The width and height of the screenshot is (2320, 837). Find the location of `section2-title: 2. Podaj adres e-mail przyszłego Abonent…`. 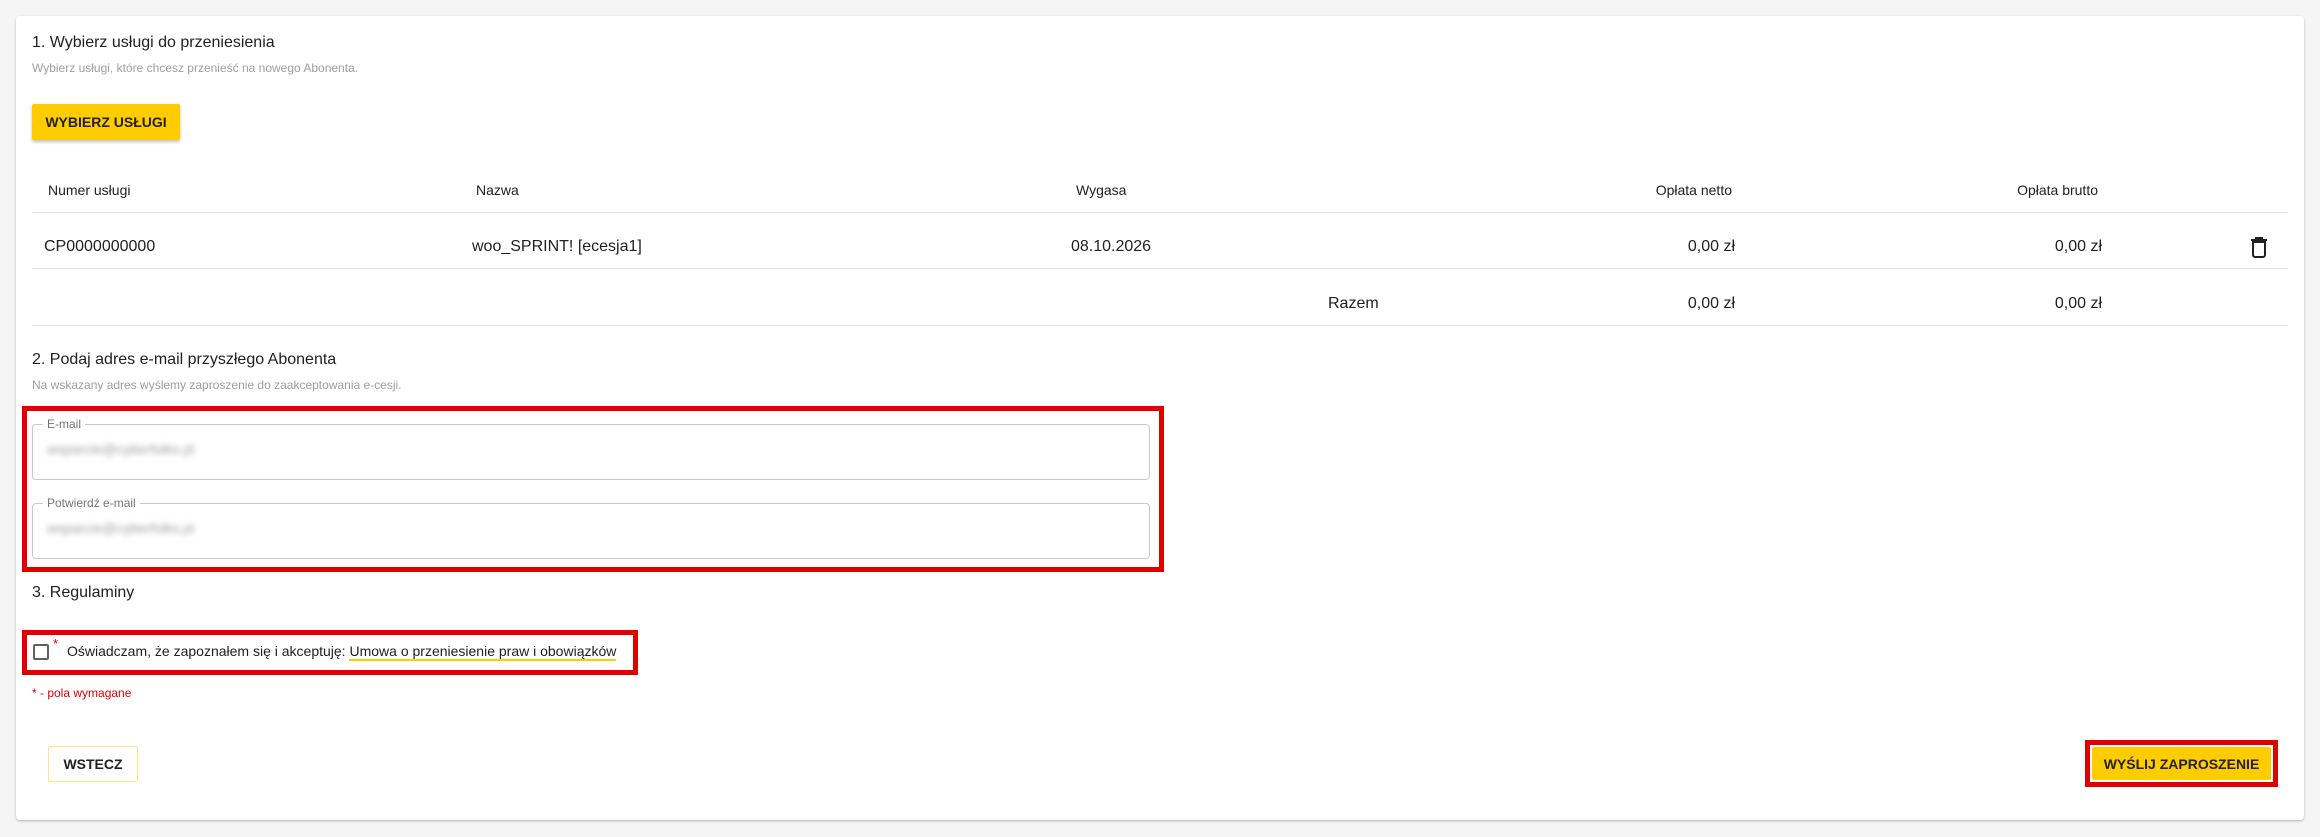

section2-title: 2. Podaj adres e-mail przyszłego Abonent… is located at coordinates (184, 359).